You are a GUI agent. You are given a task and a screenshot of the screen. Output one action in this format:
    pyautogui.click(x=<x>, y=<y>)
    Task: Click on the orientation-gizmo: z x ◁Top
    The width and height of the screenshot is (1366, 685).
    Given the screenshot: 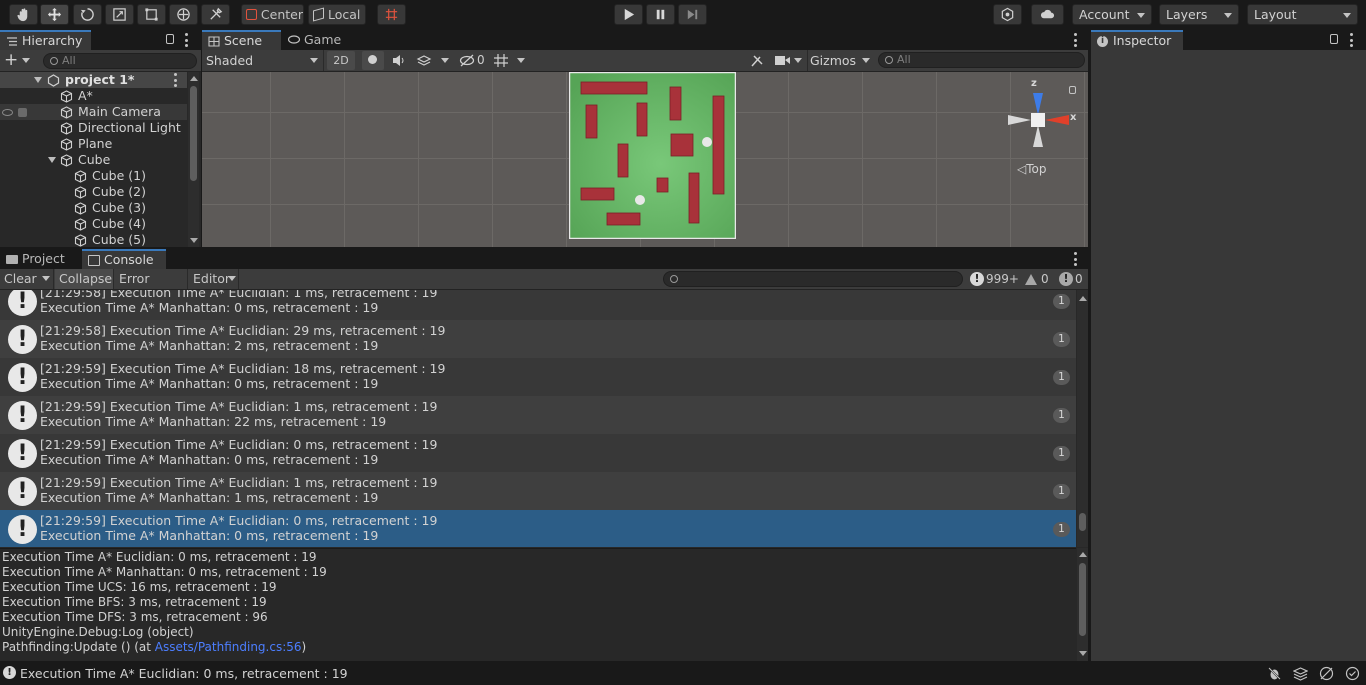 What is the action you would take?
    pyautogui.click(x=1045, y=131)
    